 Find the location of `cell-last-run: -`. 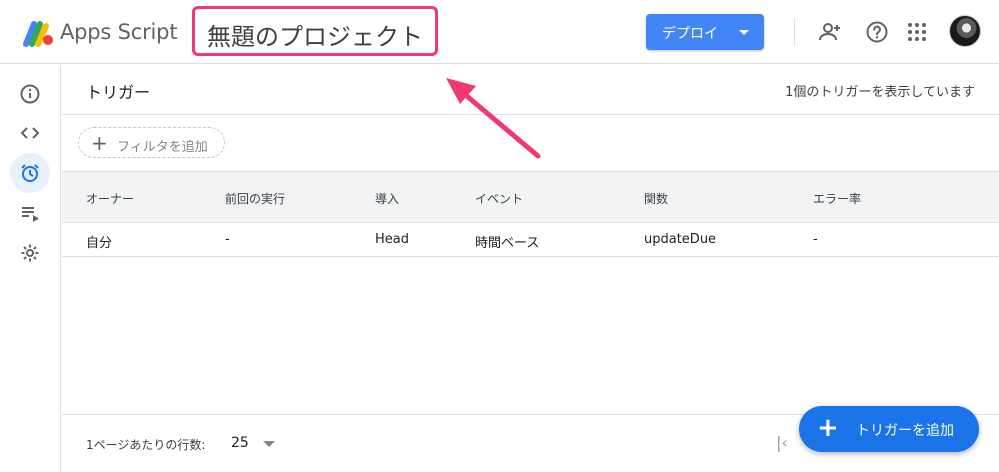

cell-last-run: - is located at coordinates (227, 239).